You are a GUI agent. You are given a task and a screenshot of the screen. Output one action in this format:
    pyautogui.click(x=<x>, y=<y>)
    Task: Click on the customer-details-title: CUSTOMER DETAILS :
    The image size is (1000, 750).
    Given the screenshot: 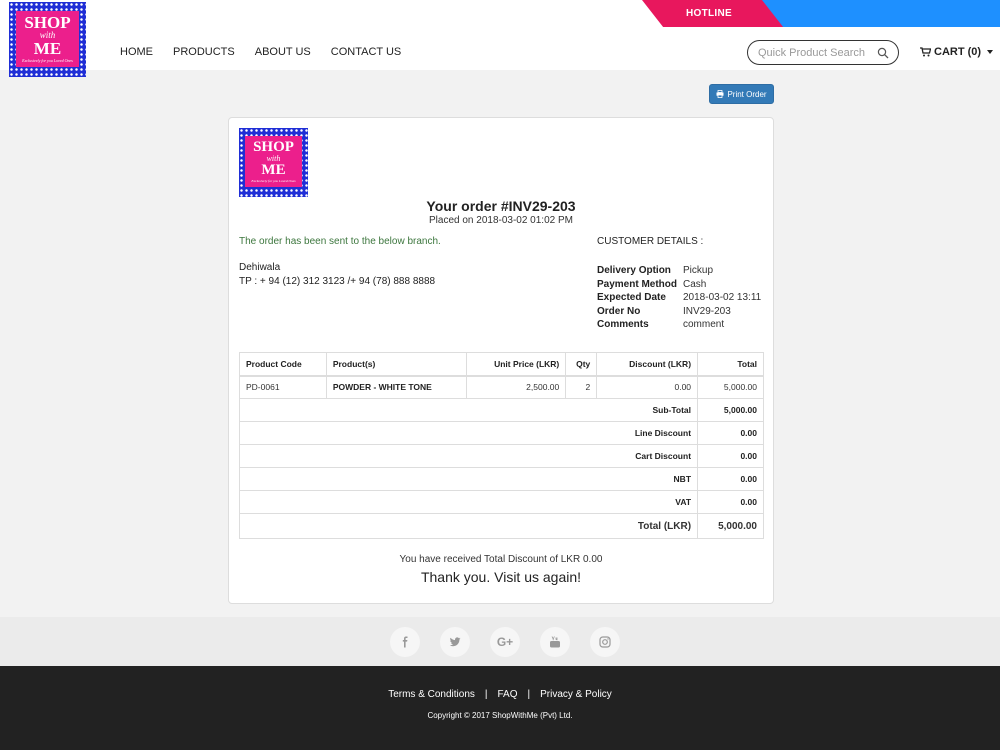 What is the action you would take?
    pyautogui.click(x=650, y=241)
    